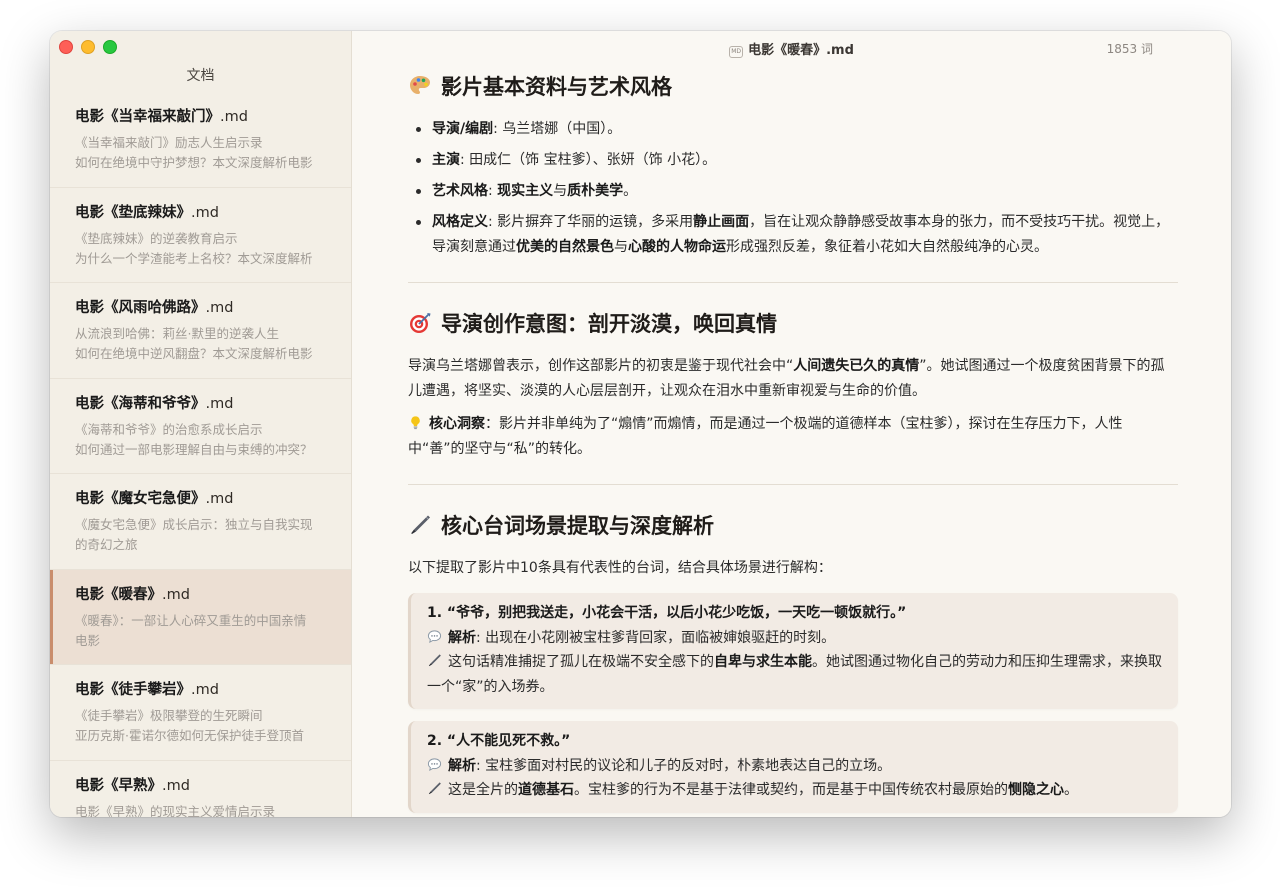 The image size is (1280, 887). Describe the element at coordinates (175, 810) in the screenshot. I see `document-summary: 电影《早熟》的现实主义爱情启示录` at that location.